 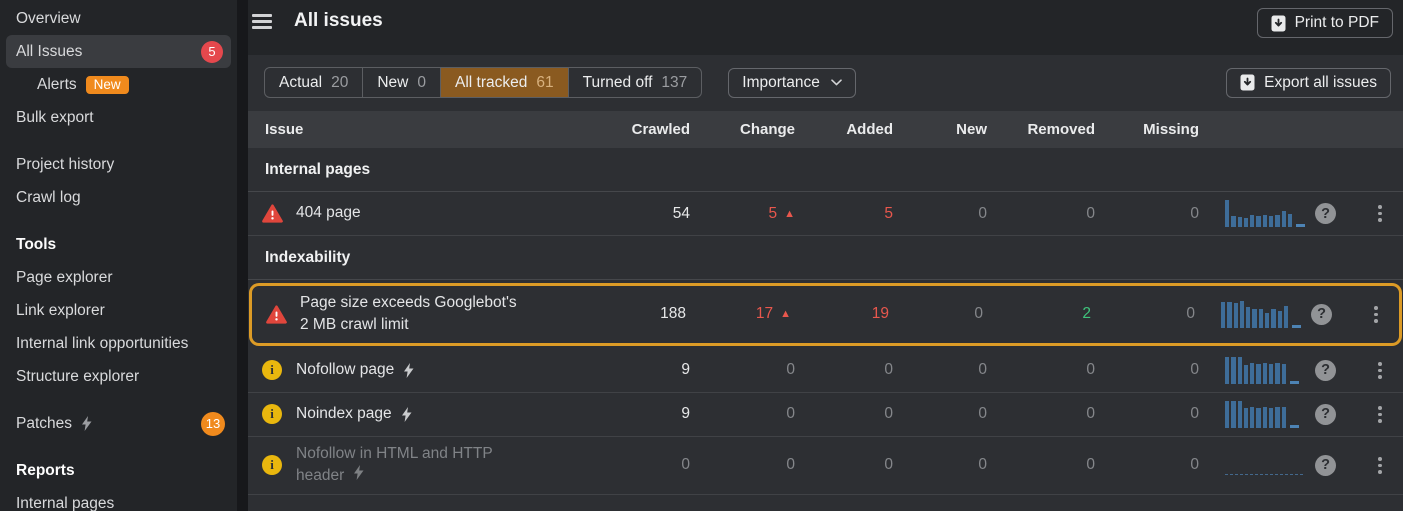 I want to click on sidebar-item-link-explorer: Link explorer, so click(x=118, y=310).